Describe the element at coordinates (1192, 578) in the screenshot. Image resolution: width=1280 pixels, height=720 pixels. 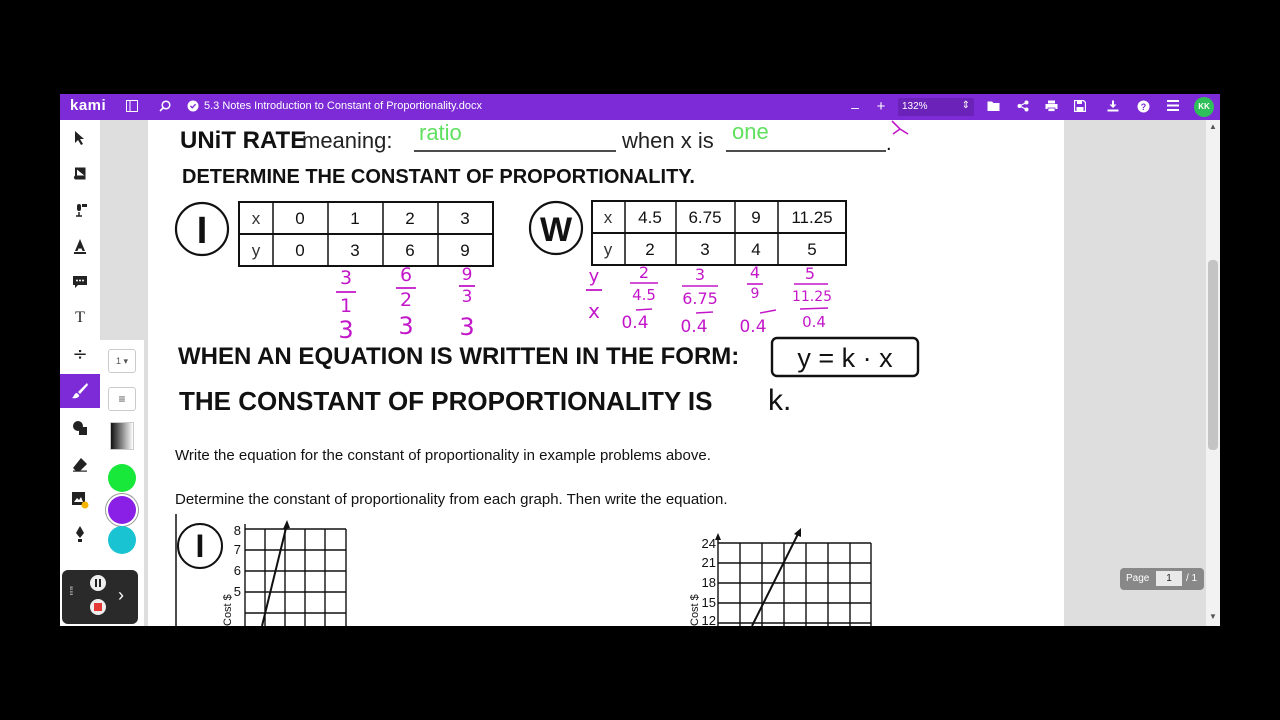
I see `page-total: / 1` at that location.